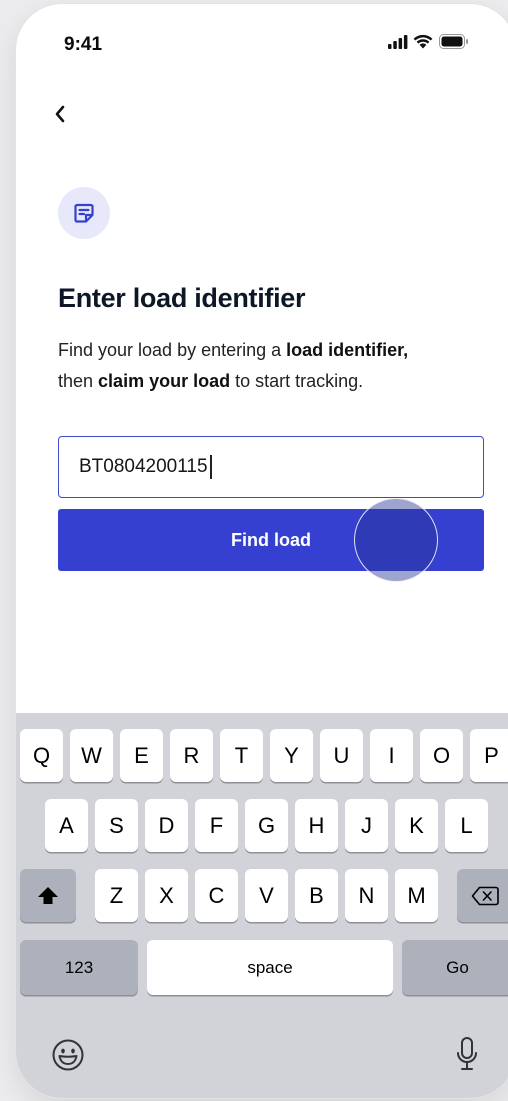 This screenshot has height=1101, width=508. Describe the element at coordinates (416, 825) in the screenshot. I see `key-k: K` at that location.